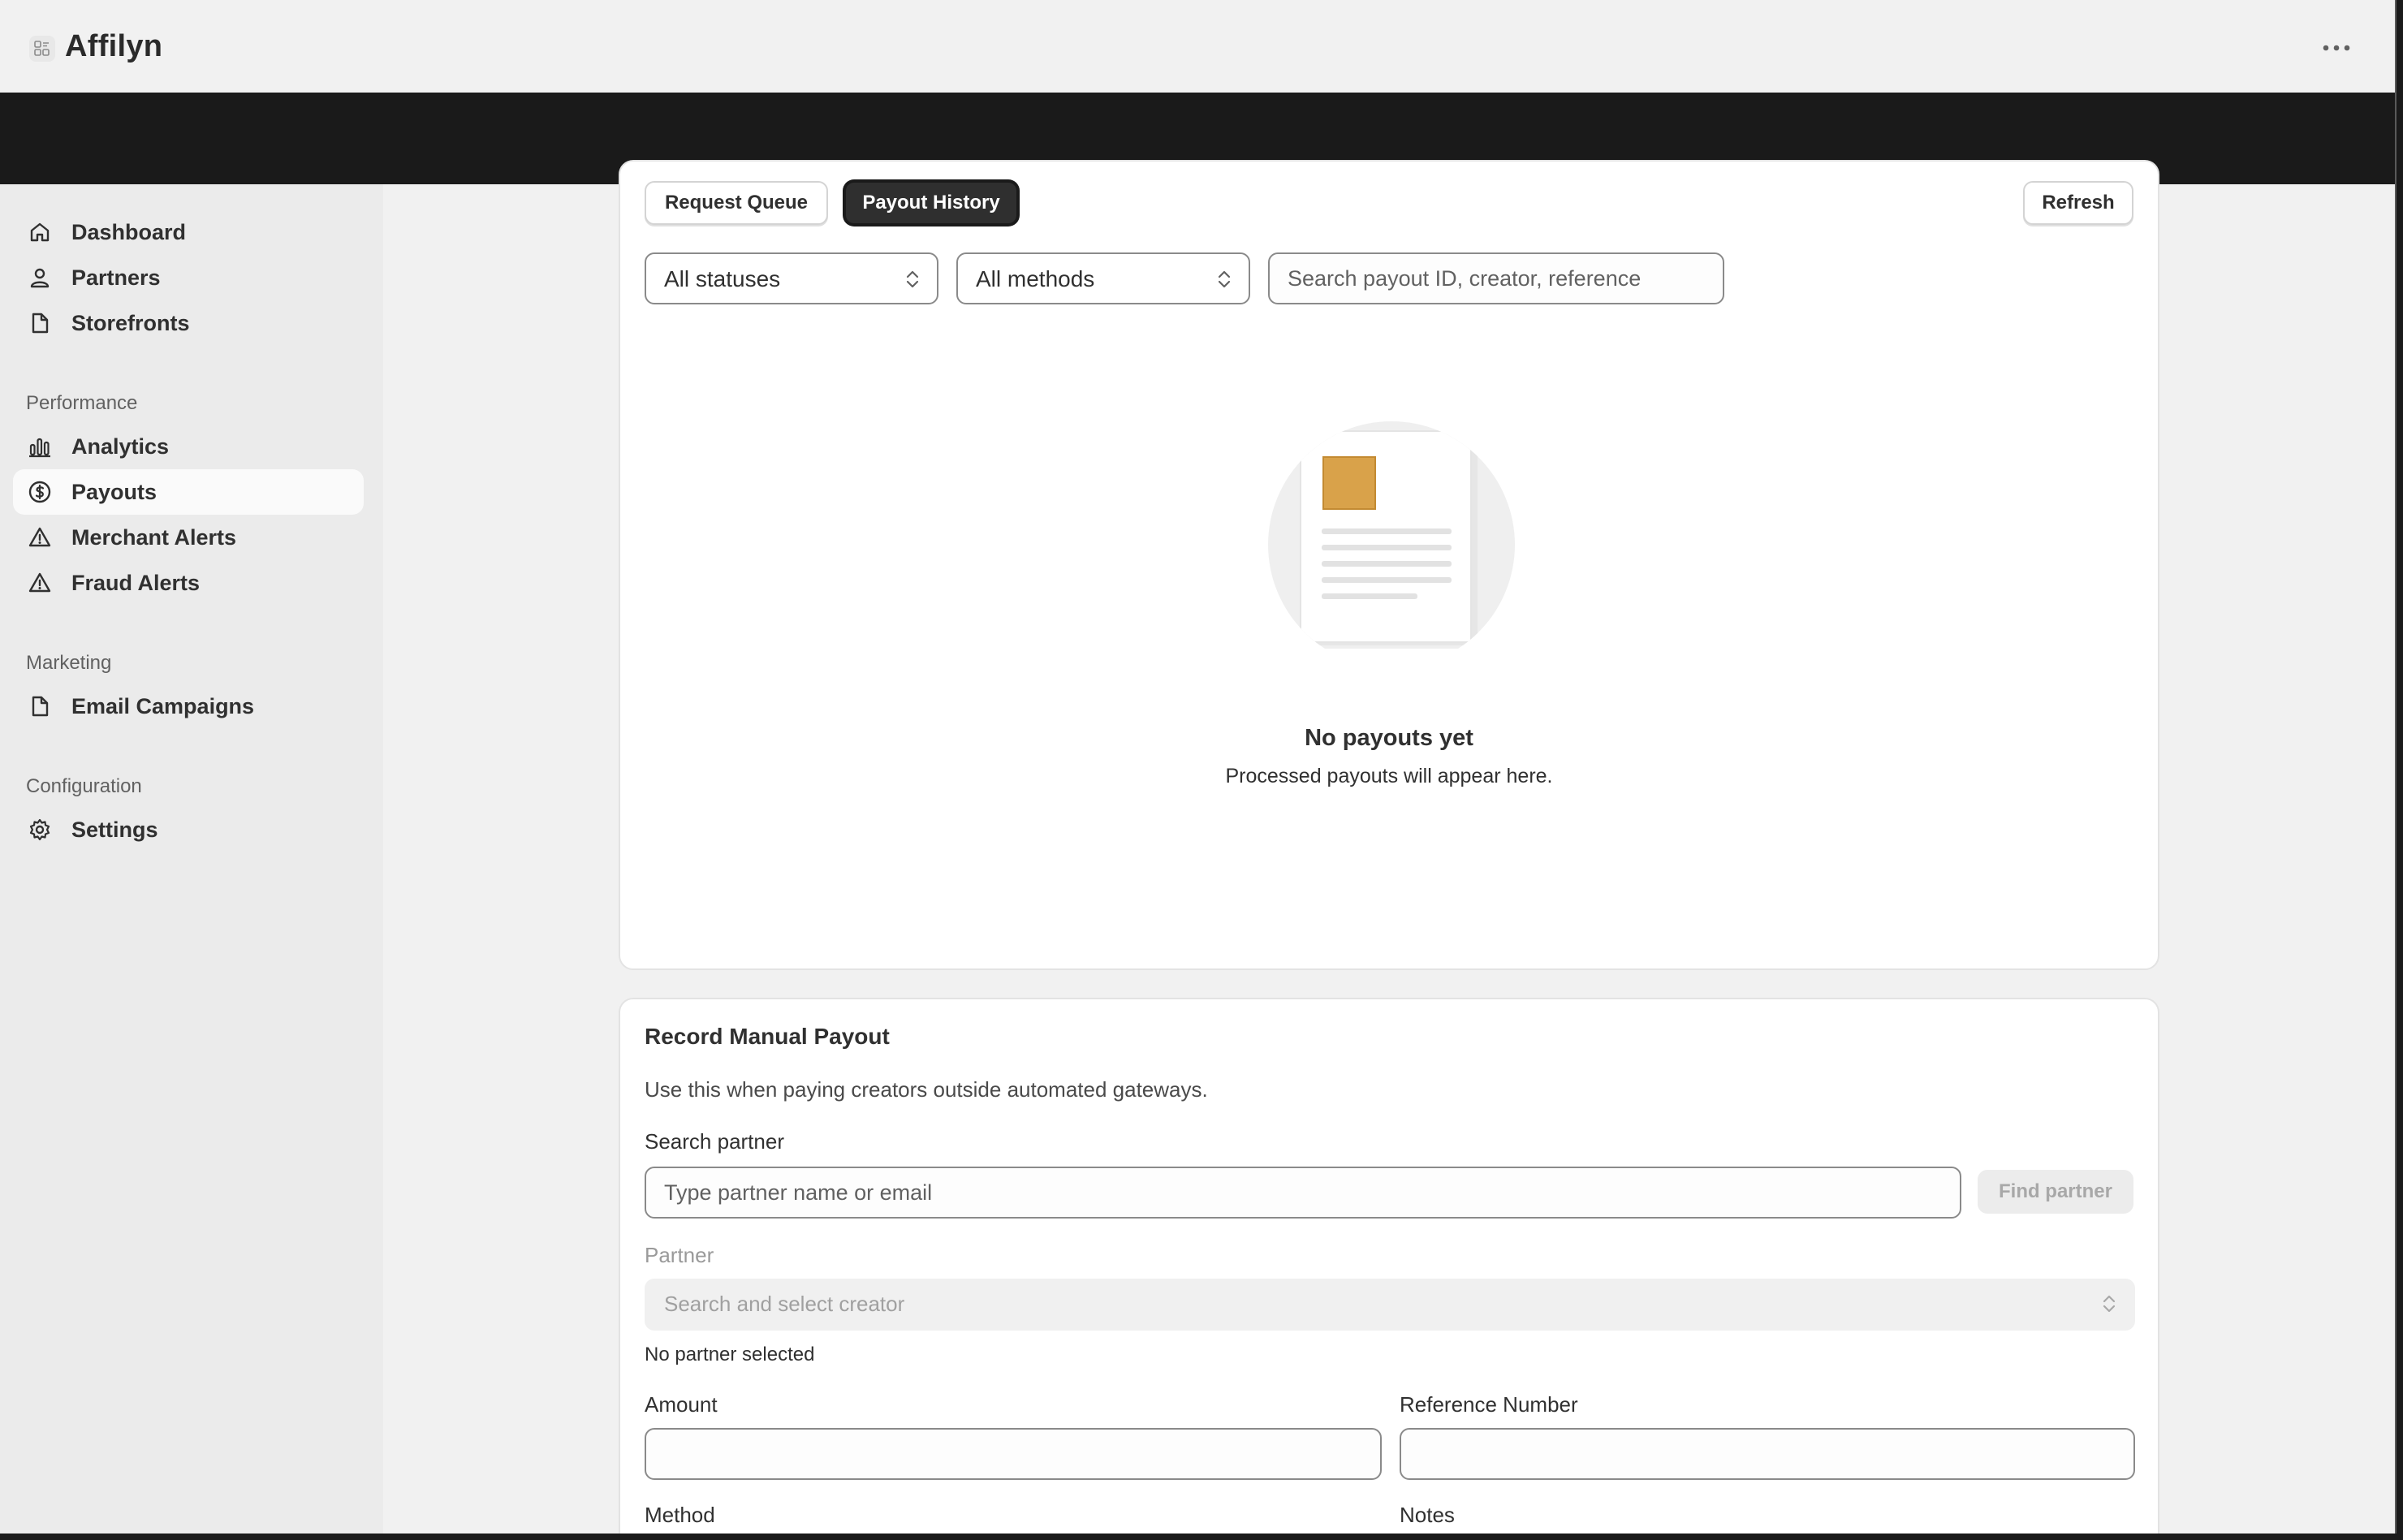 This screenshot has height=1540, width=2403. What do you see at coordinates (84, 786) in the screenshot?
I see `section-title-configuration: Configuration` at bounding box center [84, 786].